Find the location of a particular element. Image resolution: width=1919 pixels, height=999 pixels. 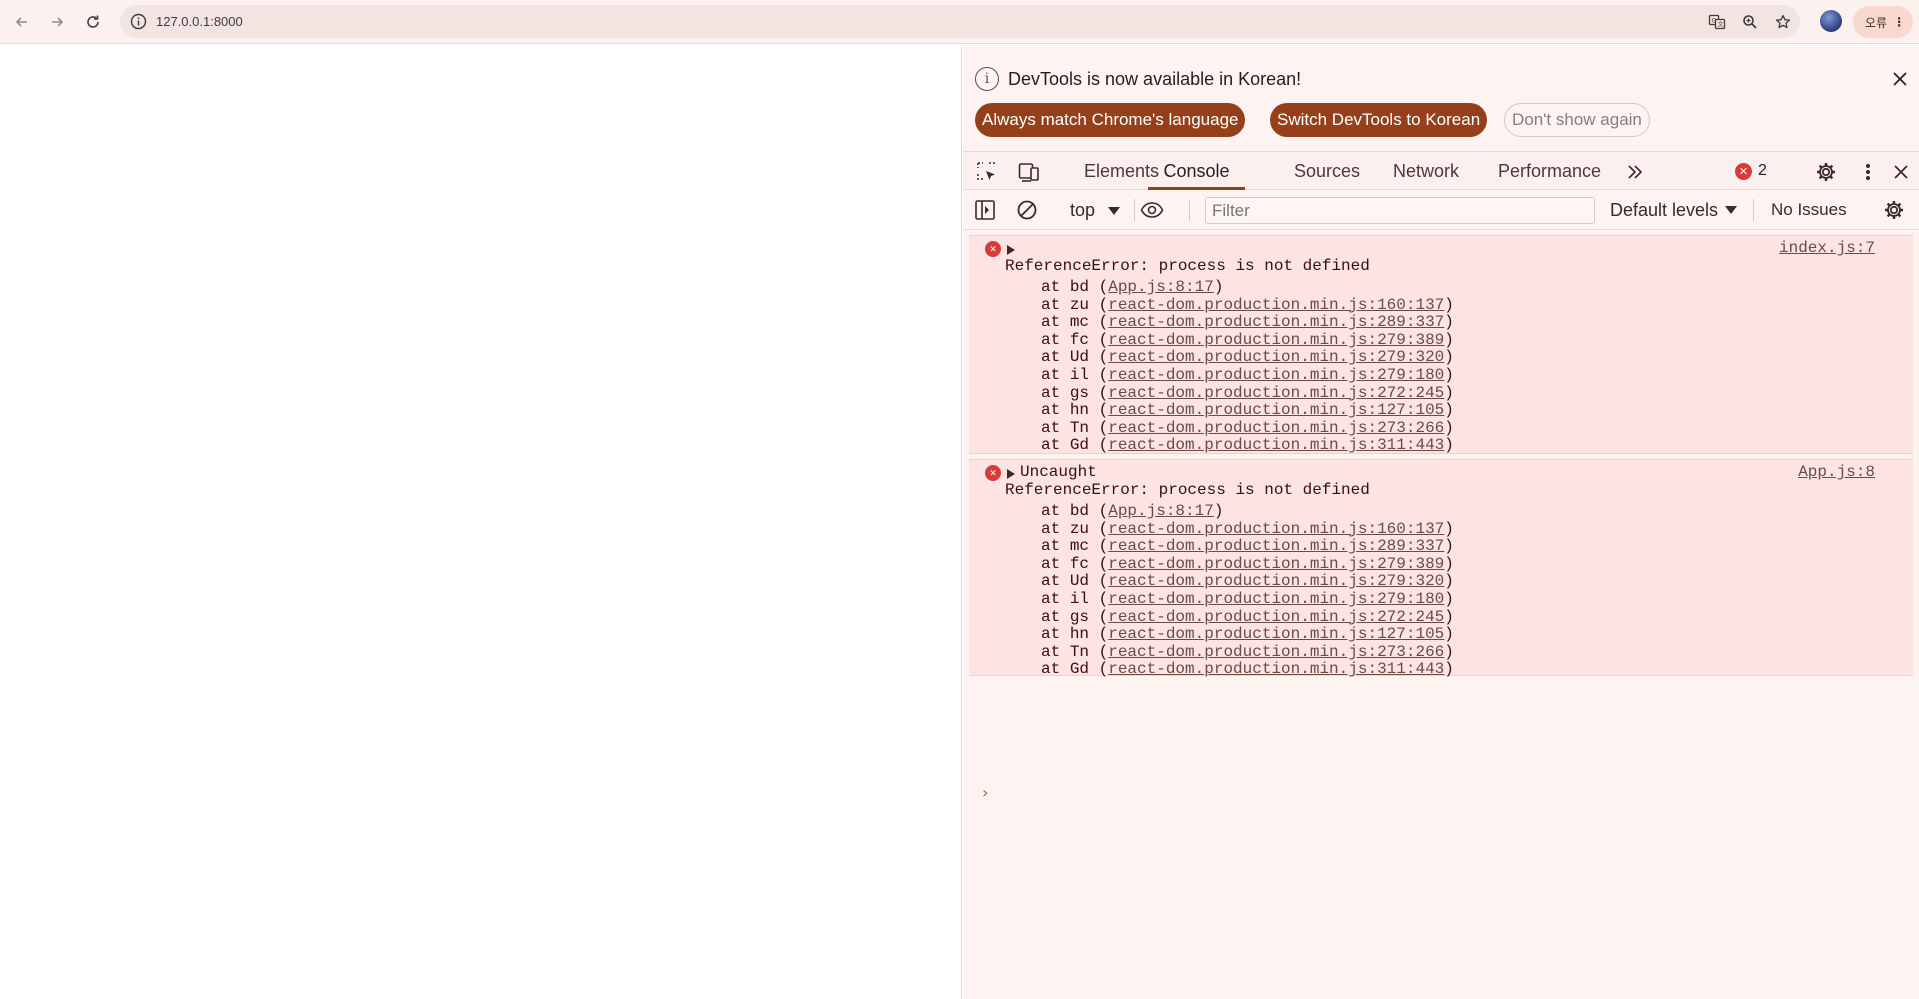

profile-menu-button: 오류 ⋮ is located at coordinates (1883, 22).